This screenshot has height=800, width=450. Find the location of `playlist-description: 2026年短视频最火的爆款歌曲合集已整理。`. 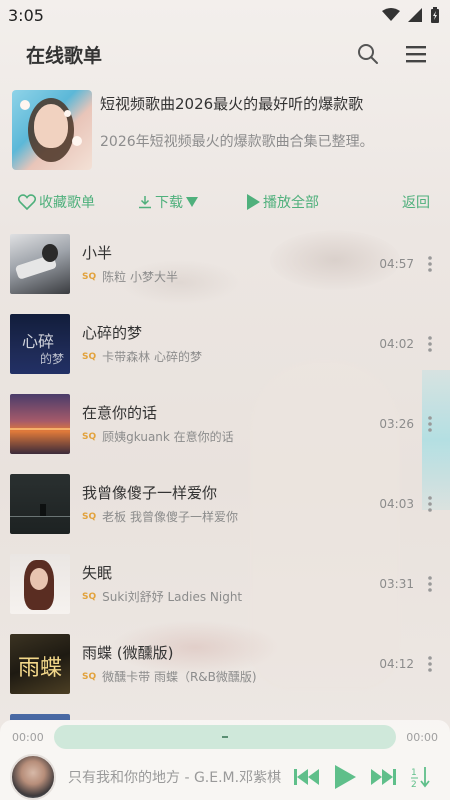

playlist-description: 2026年短视频最火的爆款歌曲合集已整理。 is located at coordinates (237, 142).